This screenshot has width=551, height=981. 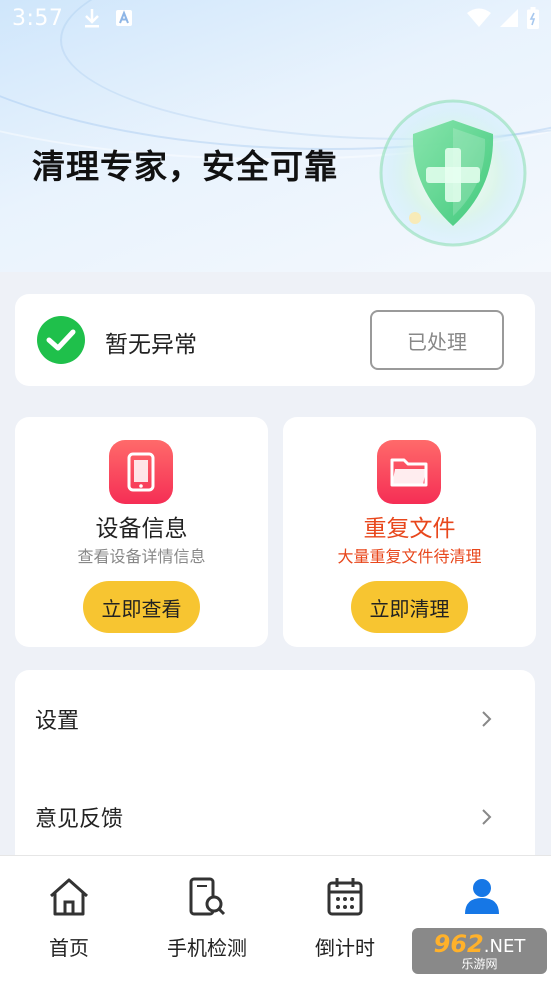 I want to click on tab-label: 倒计时, so click(x=345, y=948).